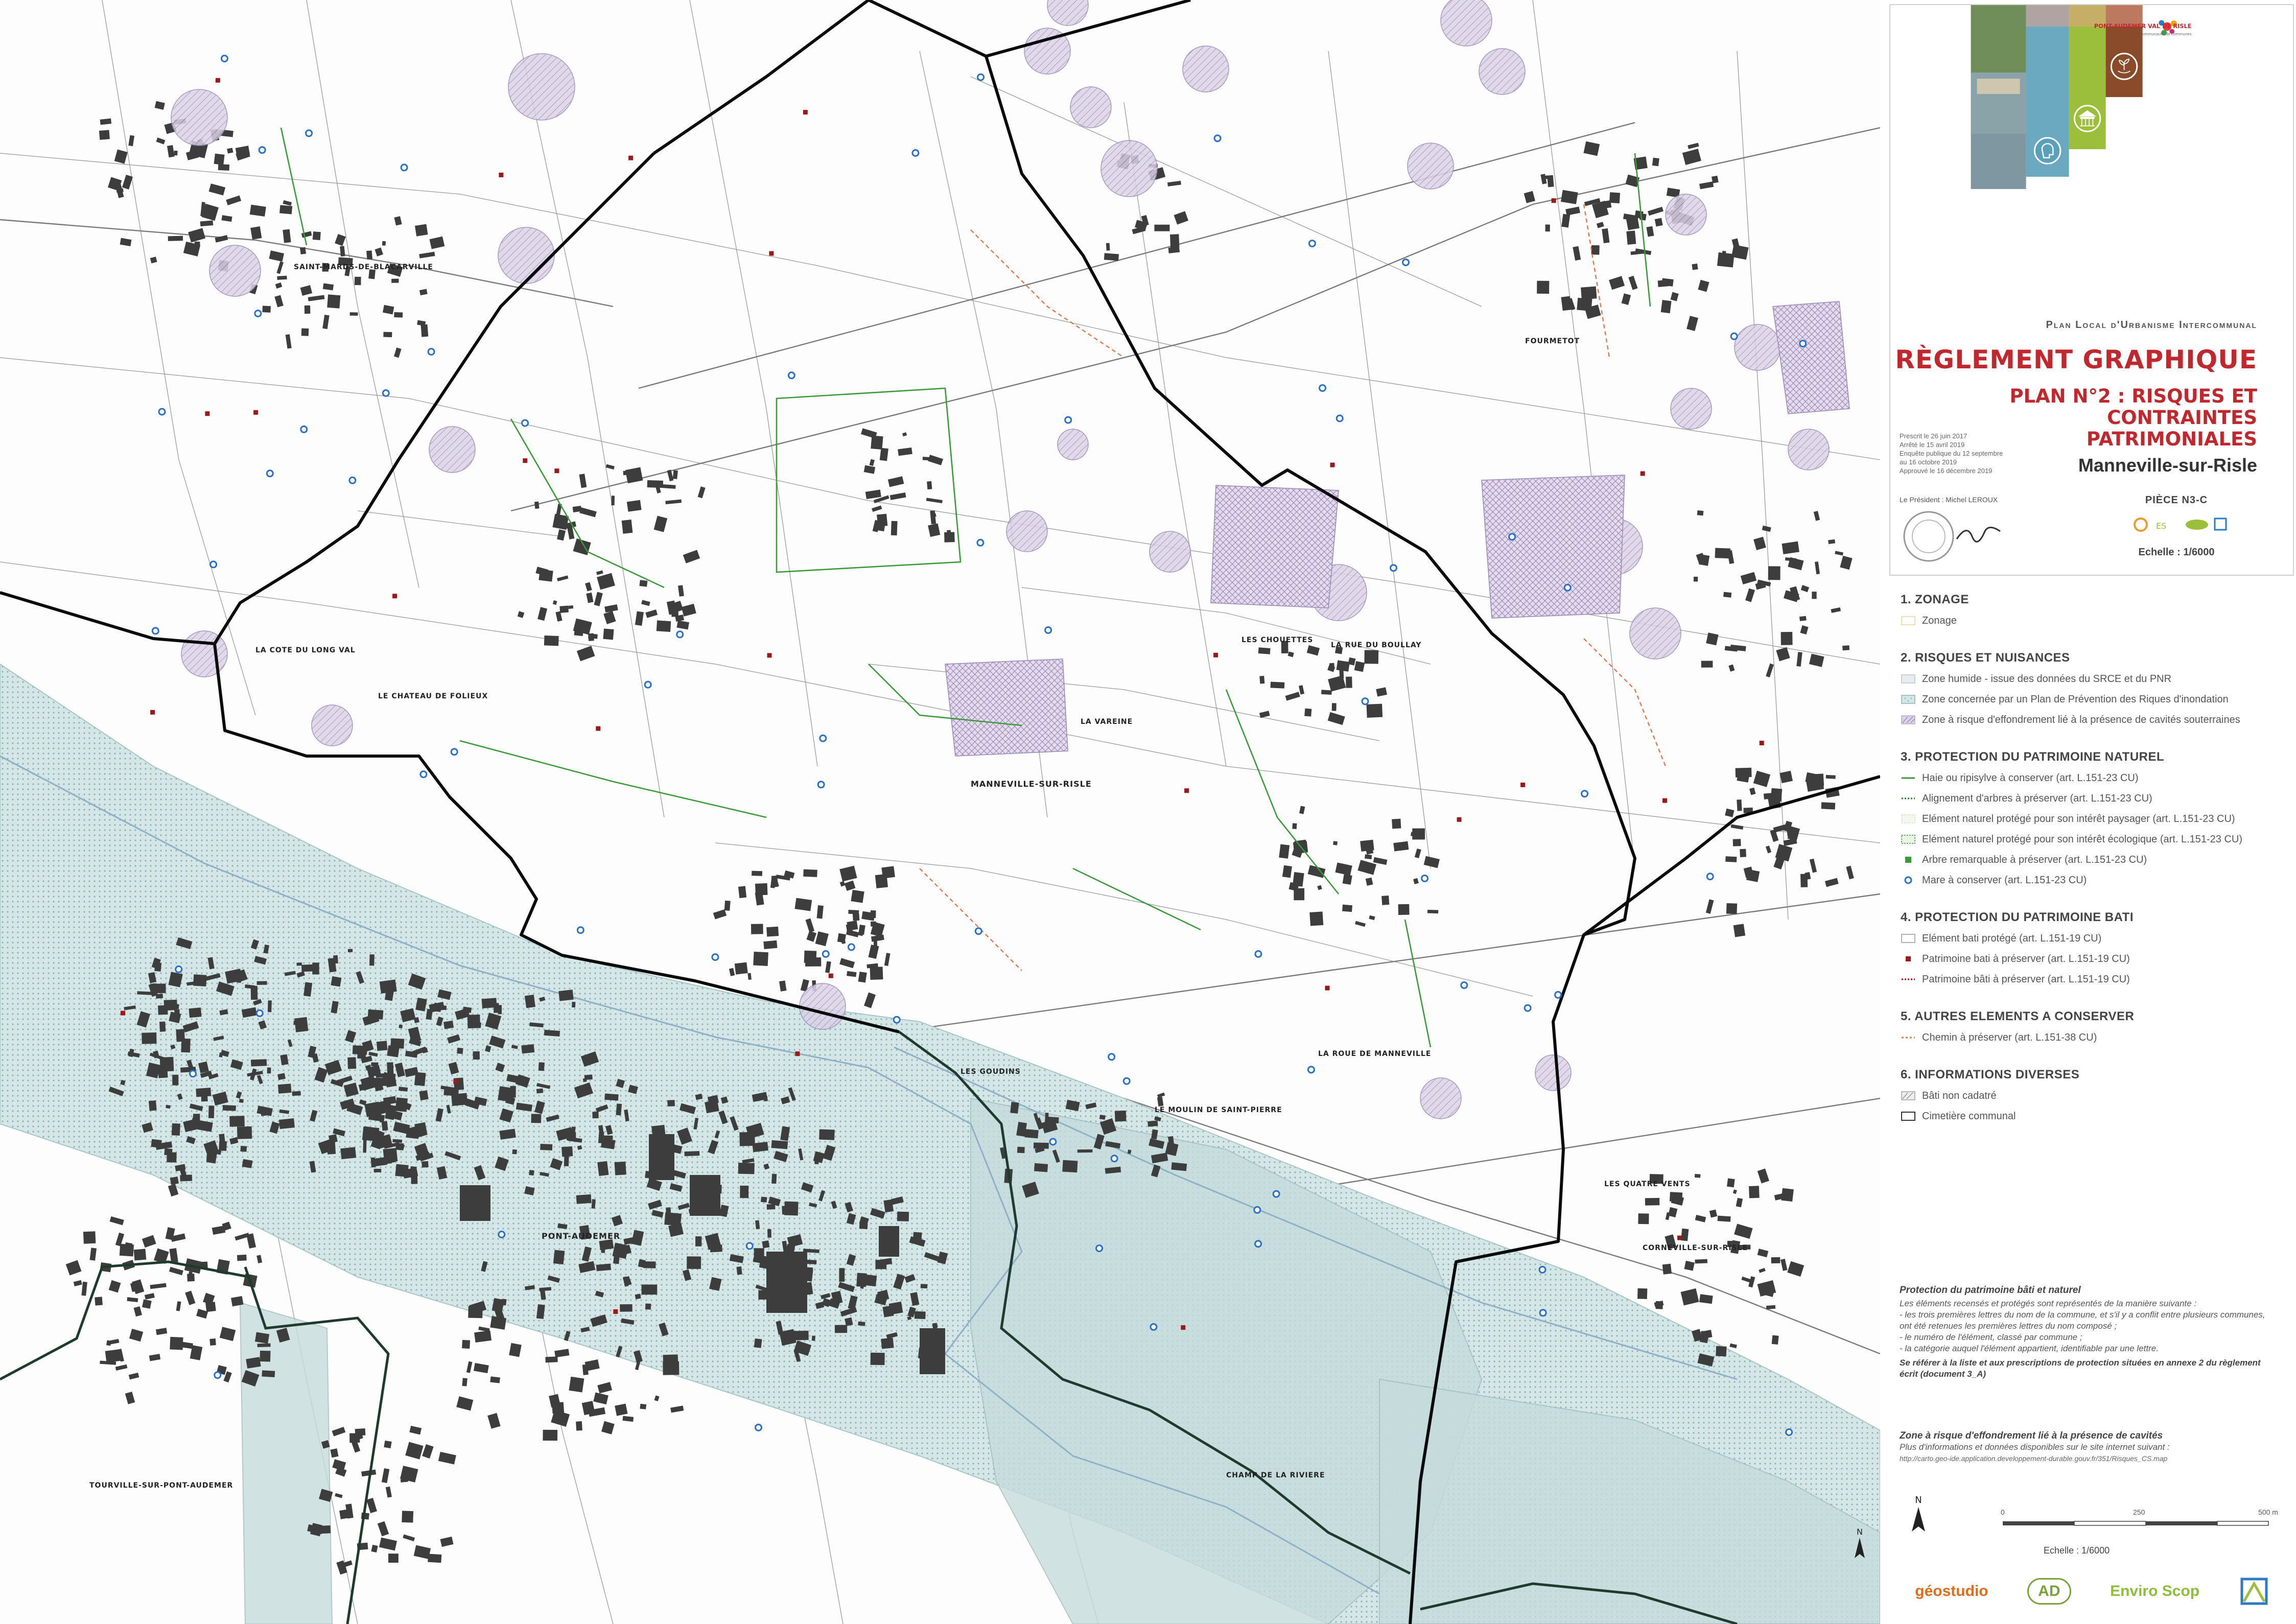  I want to click on legend-item: Mare à conserver (art. L.151-23 CU), so click(2098, 880).